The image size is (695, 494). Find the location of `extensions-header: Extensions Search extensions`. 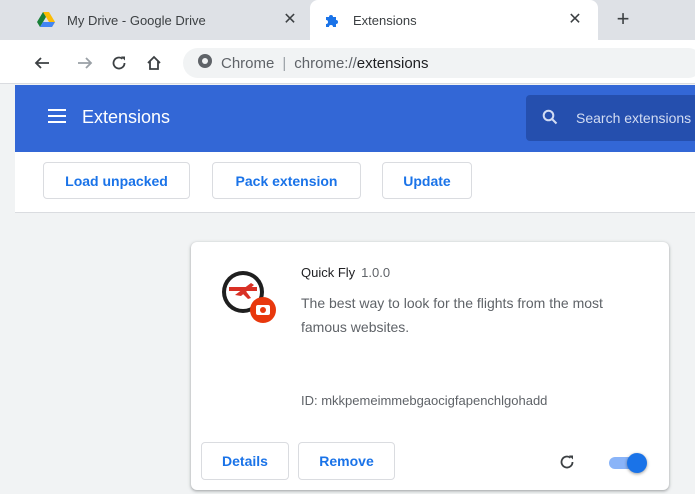

extensions-header: Extensions Search extensions is located at coordinates (355, 118).